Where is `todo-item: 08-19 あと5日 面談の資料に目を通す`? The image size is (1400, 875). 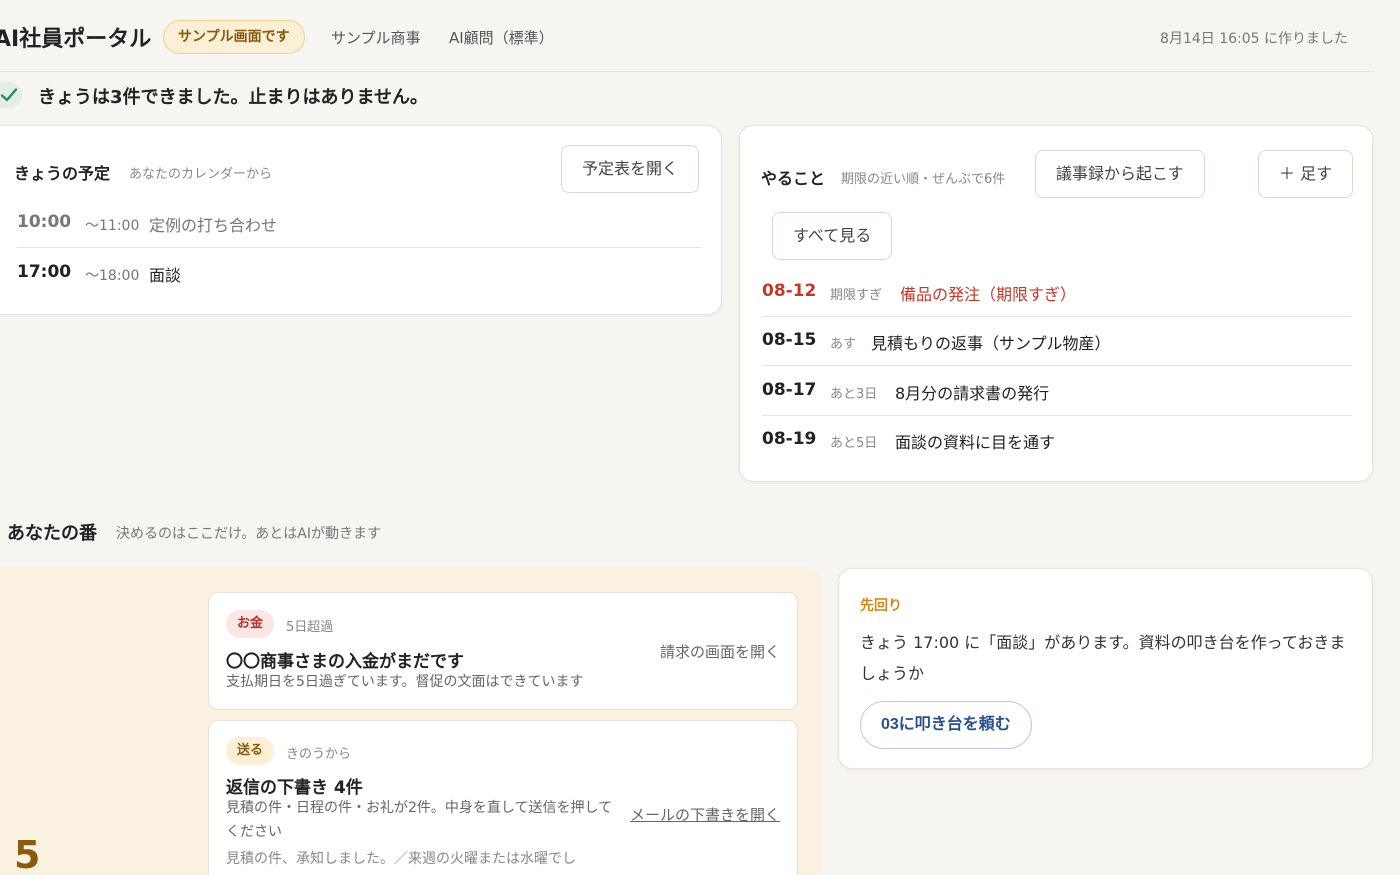
todo-item: 08-19 あと5日 面談の資料に目を通す is located at coordinates (1057, 440).